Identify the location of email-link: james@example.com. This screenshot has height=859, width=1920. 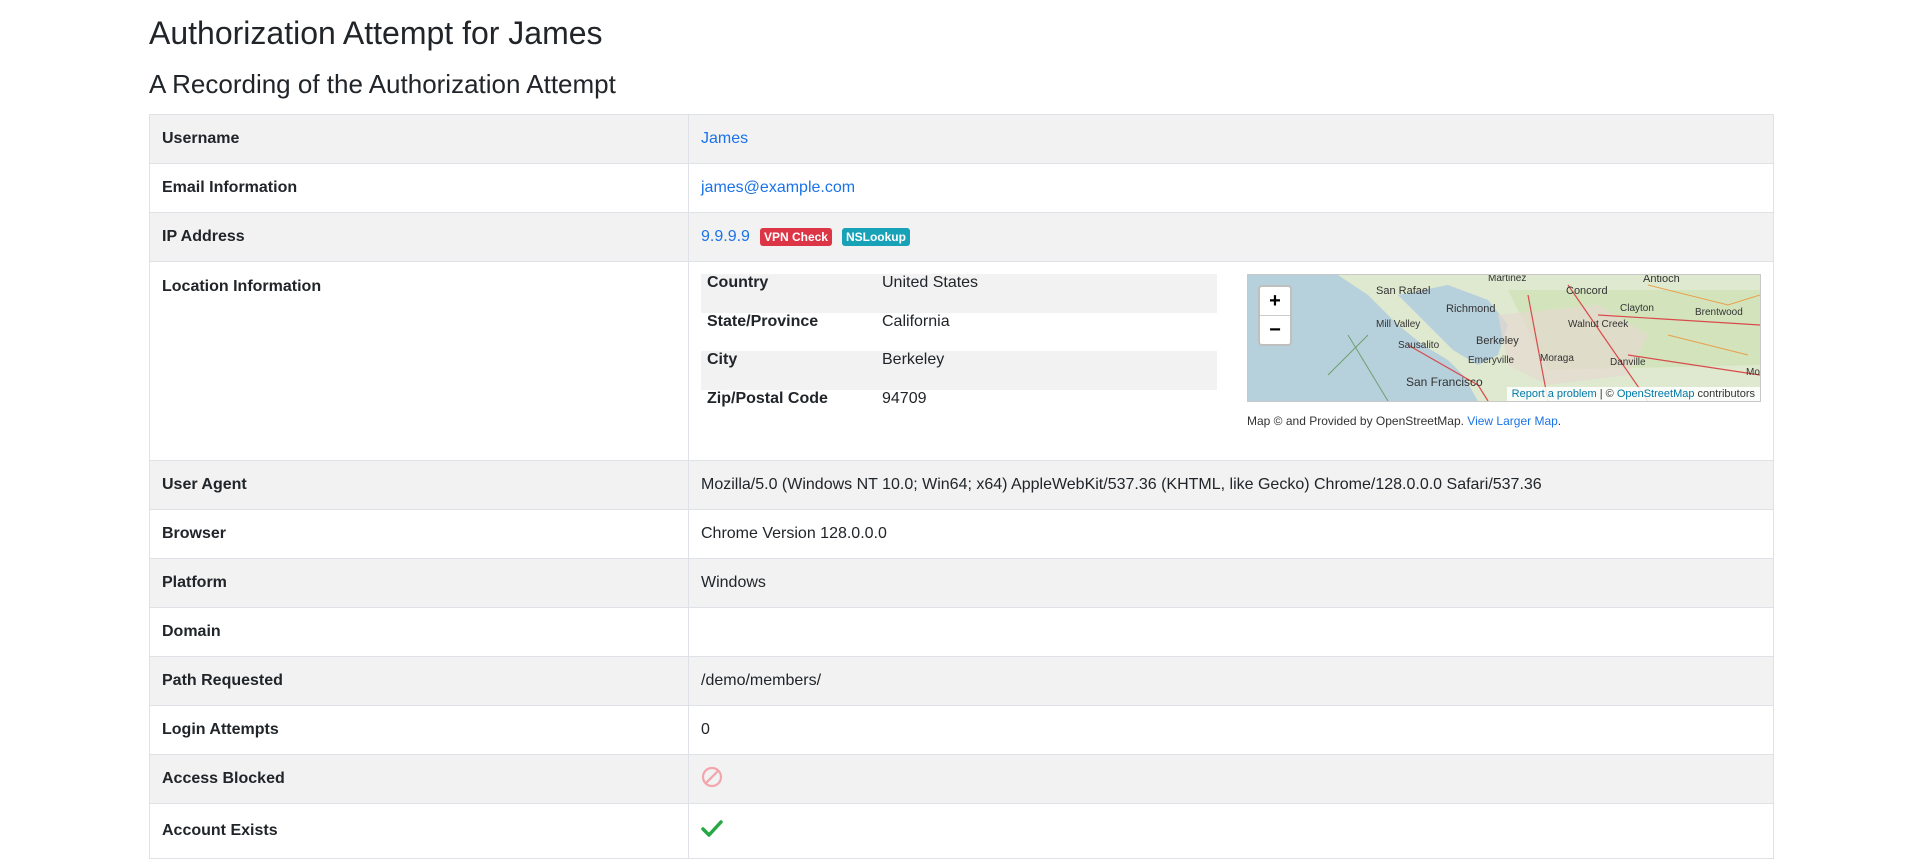
(778, 187).